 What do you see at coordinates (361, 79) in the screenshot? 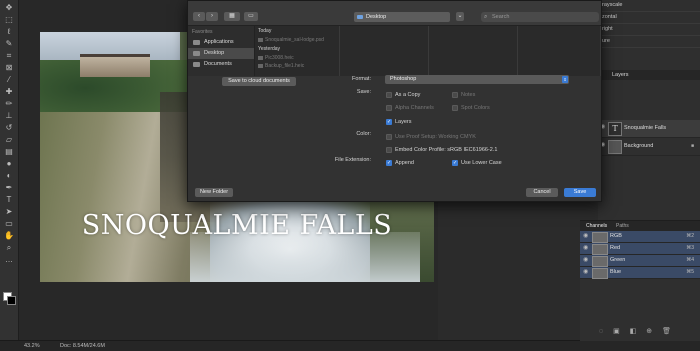
I see `format-label: Format:` at bounding box center [361, 79].